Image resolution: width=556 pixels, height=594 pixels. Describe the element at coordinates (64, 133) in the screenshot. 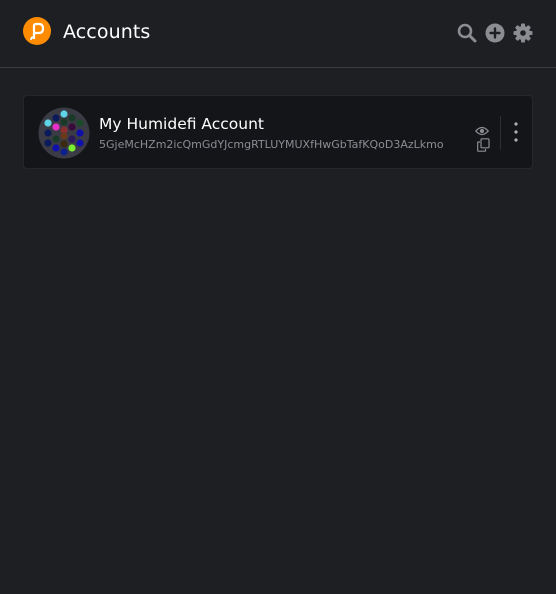

I see `identicon-avatar` at that location.